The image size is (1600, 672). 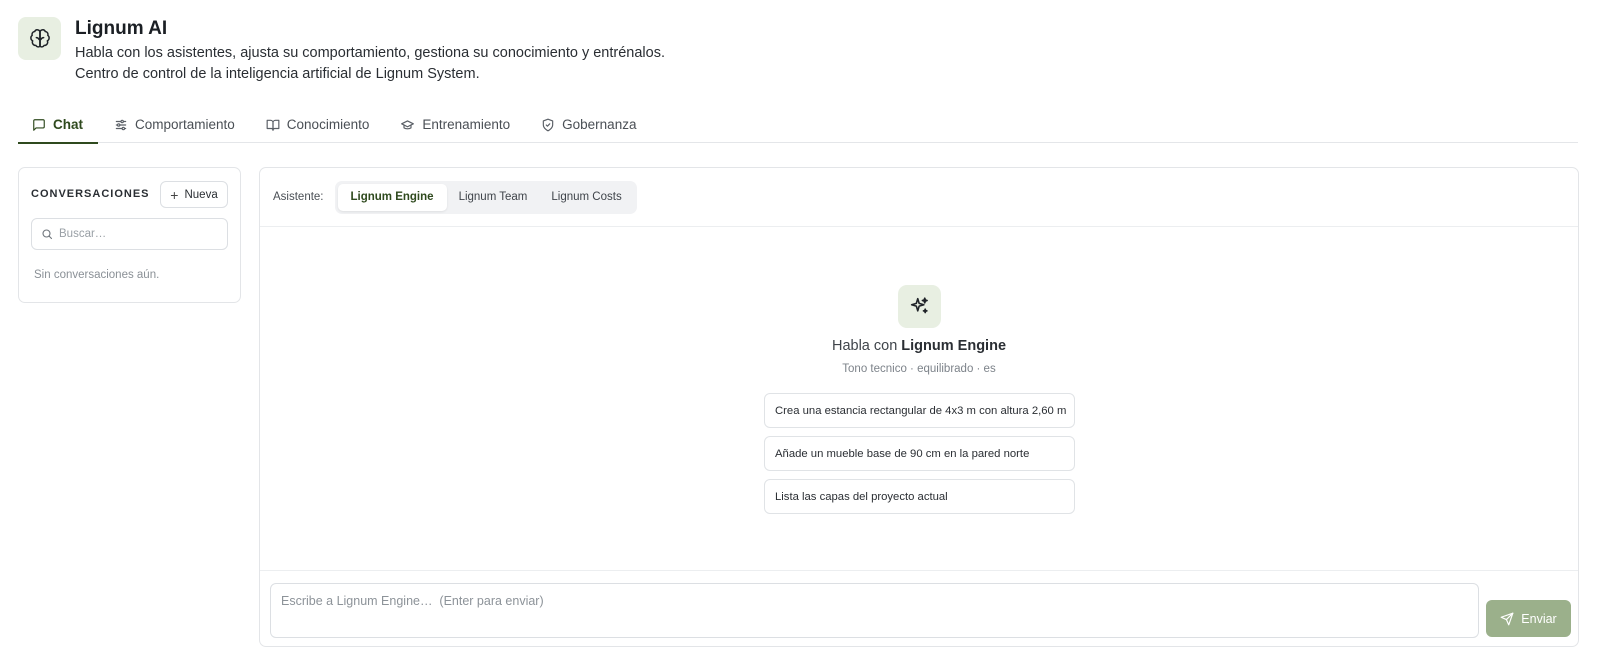 I want to click on intro-tone: Tono tecnico · equilibrado · es, so click(x=919, y=369).